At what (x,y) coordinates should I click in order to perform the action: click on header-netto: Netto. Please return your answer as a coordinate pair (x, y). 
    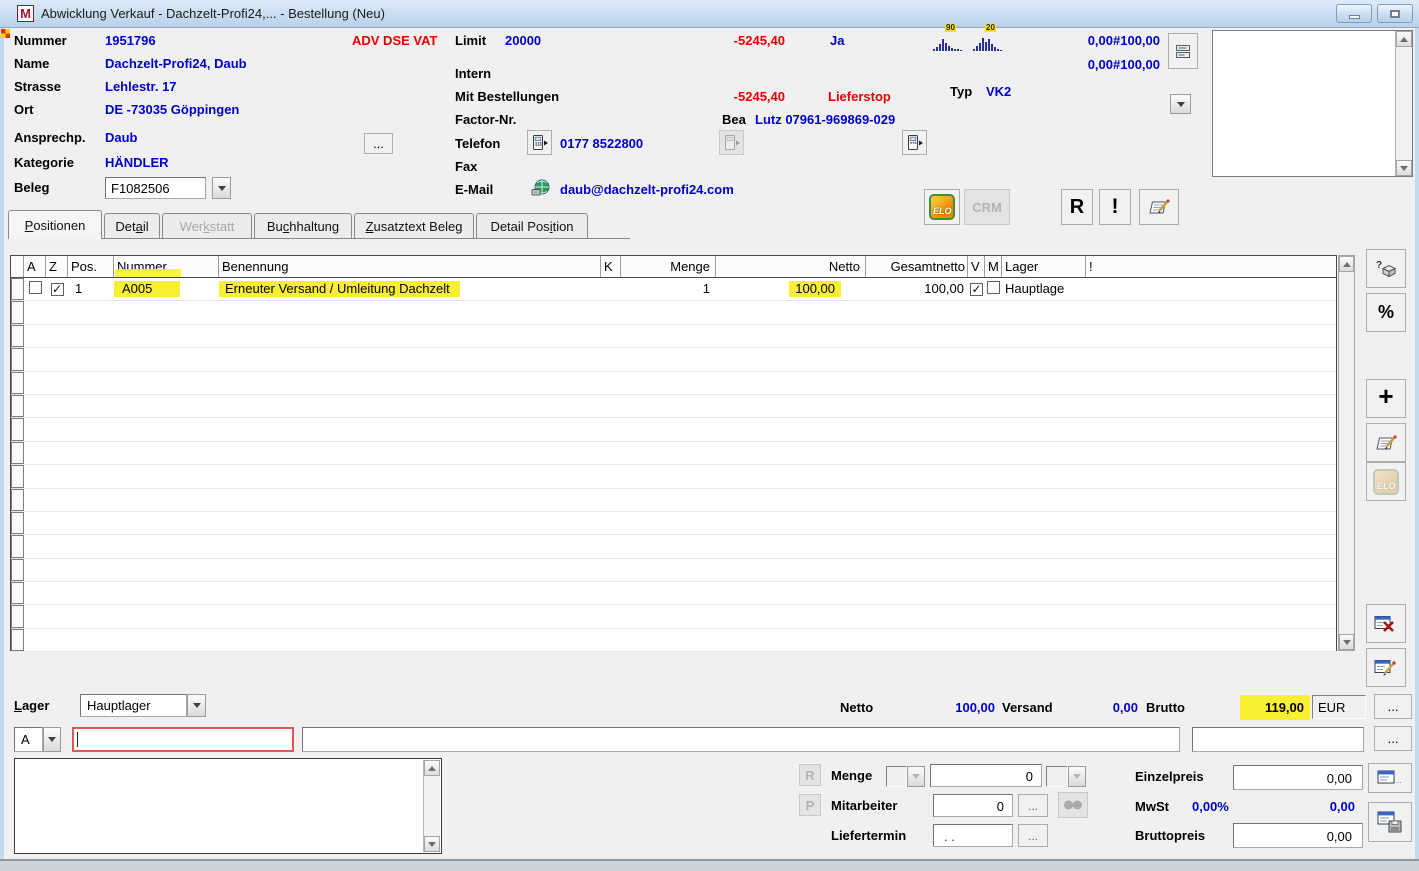
    Looking at the image, I should click on (791, 266).